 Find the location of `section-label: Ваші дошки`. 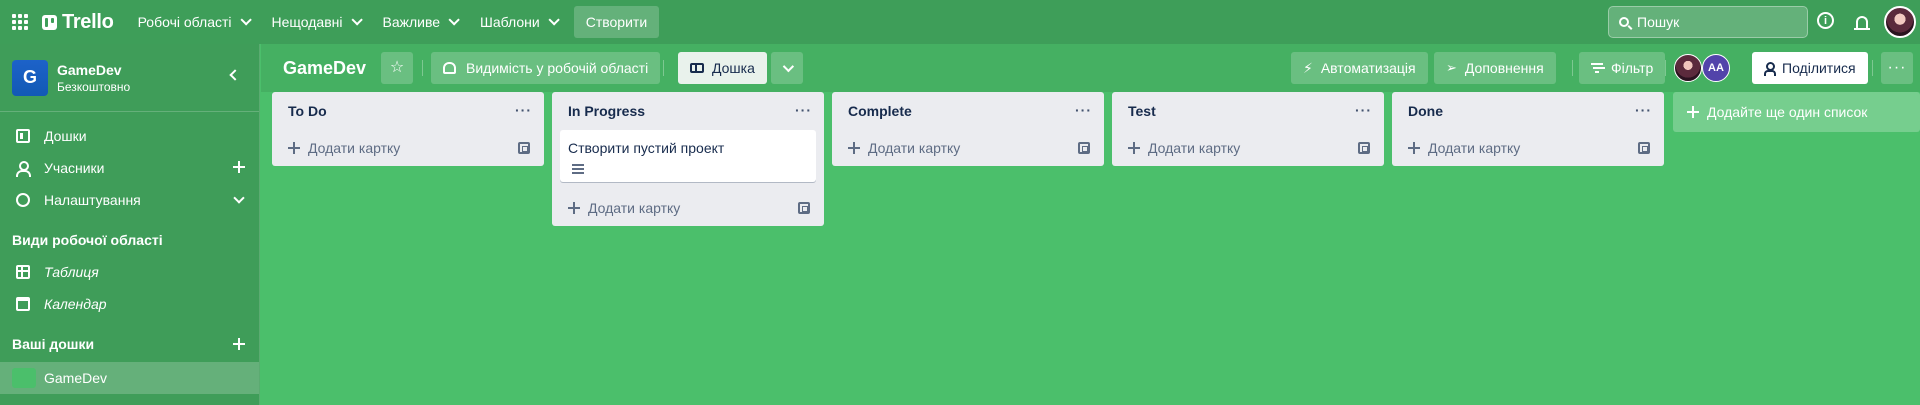

section-label: Ваші дошки is located at coordinates (53, 344).